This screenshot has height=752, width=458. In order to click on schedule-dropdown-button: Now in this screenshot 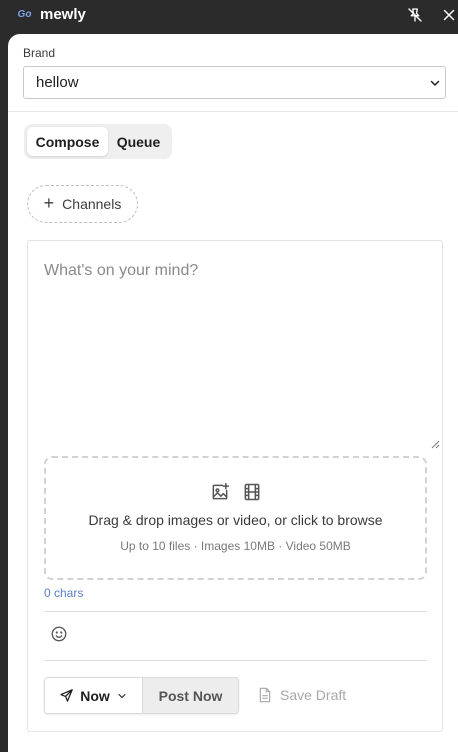, I will do `click(94, 695)`.